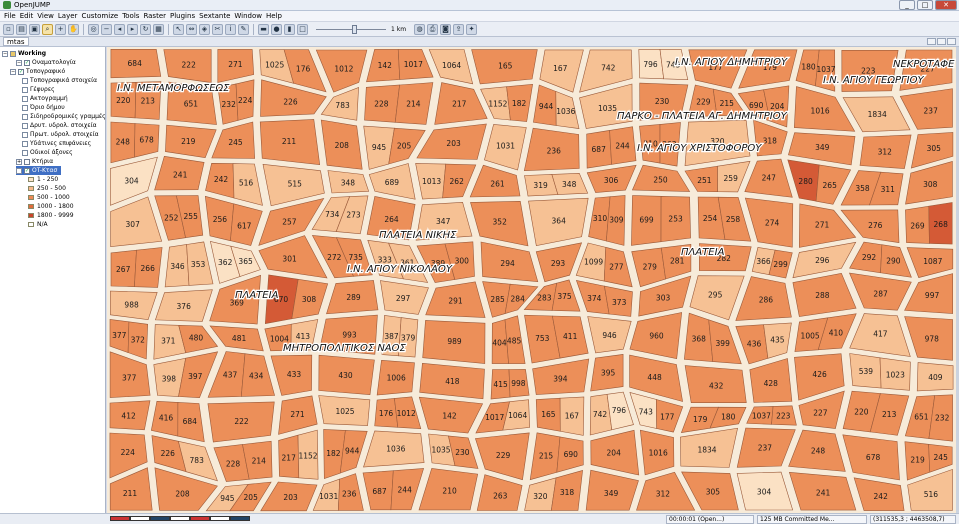 This screenshot has width=959, height=524. Describe the element at coordinates (60, 29) in the screenshot. I see `zoom-in-icon: +` at that location.